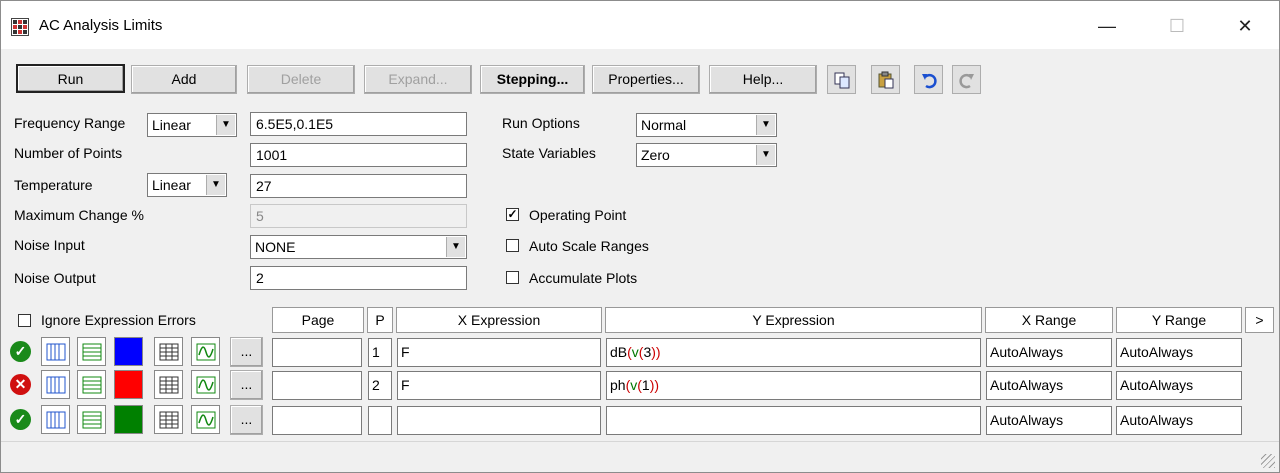 This screenshot has height=473, width=1280. What do you see at coordinates (706, 155) in the screenshot?
I see `state-variables-select: Zero ▼` at bounding box center [706, 155].